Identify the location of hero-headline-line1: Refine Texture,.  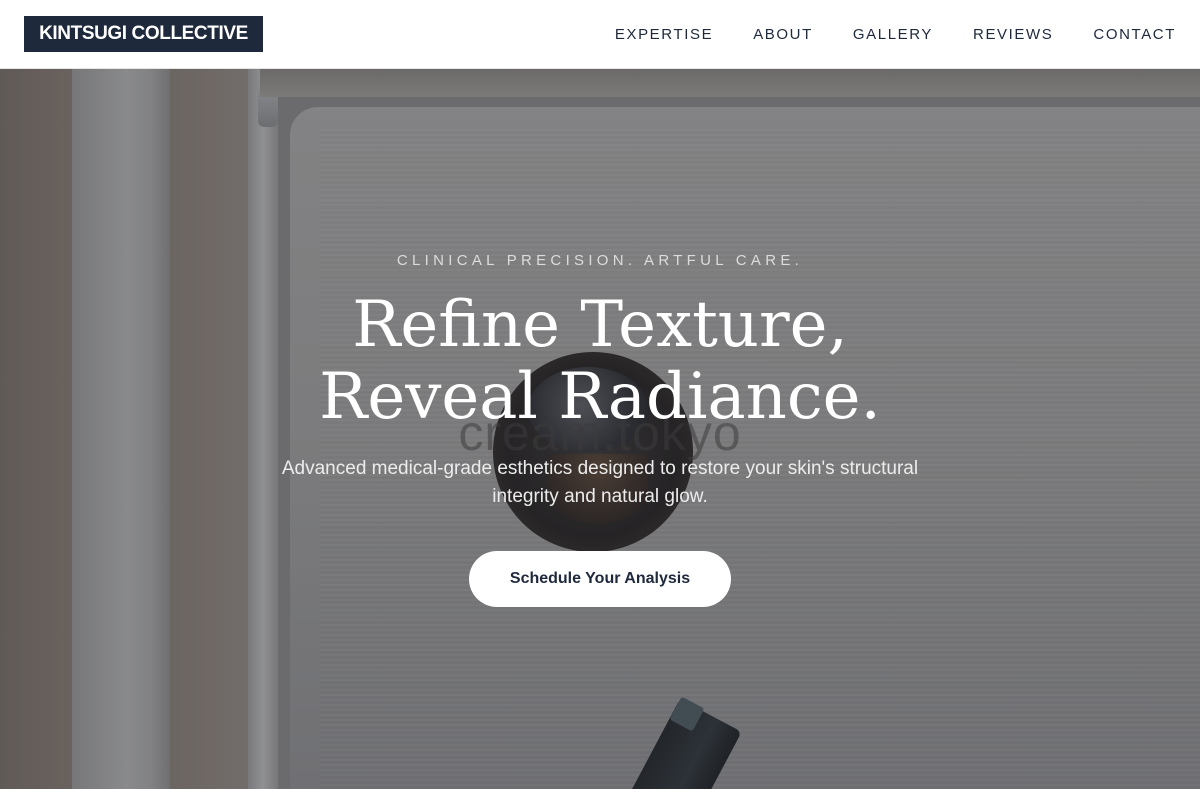
(600, 325).